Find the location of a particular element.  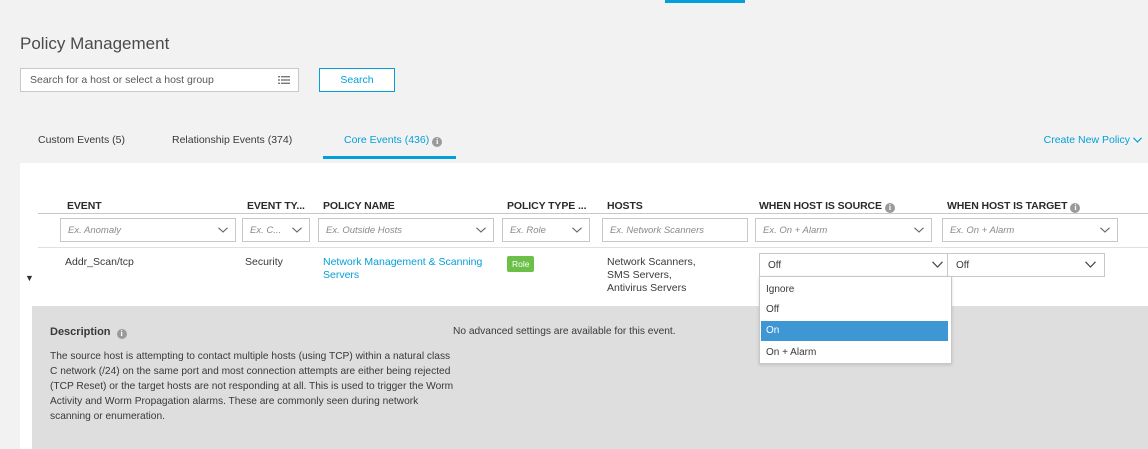

filter-policy-name-placeholder: Ex. Outside Hosts is located at coordinates (364, 230).